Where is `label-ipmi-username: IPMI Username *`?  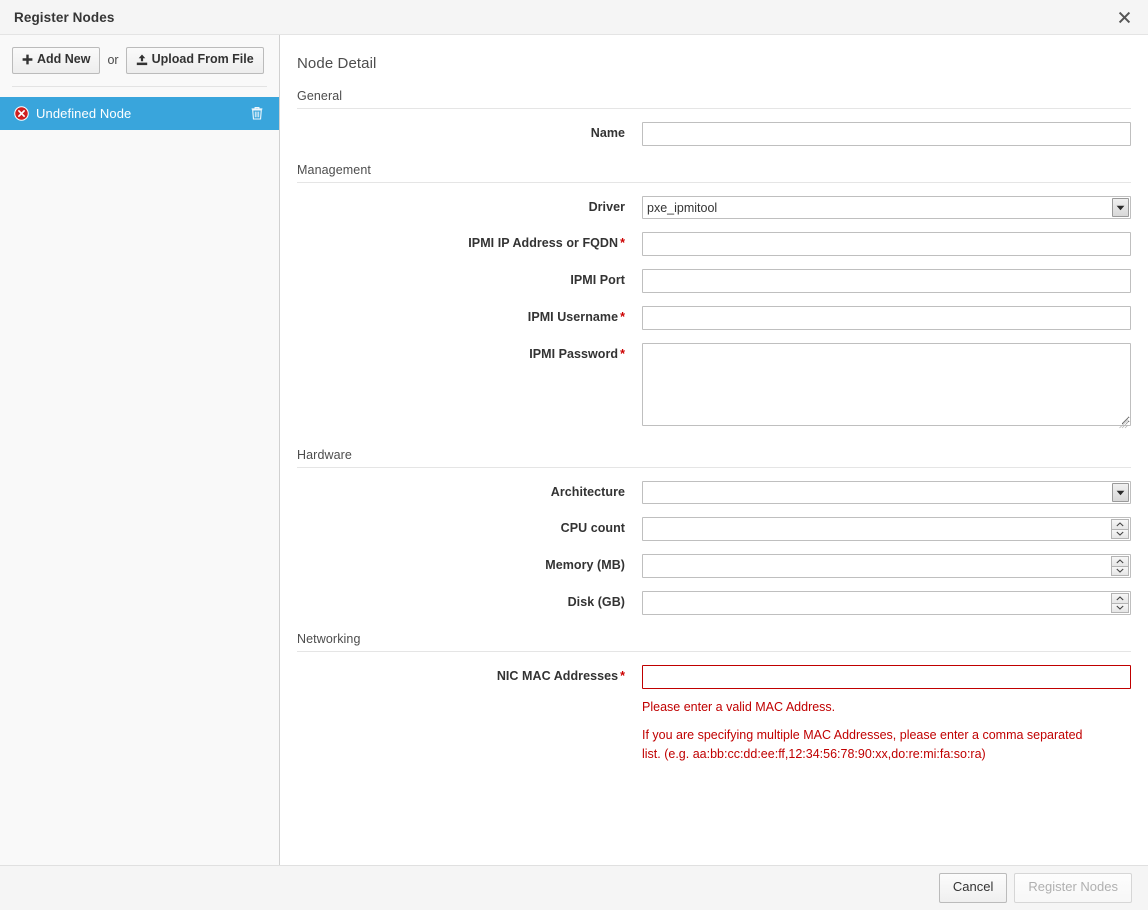
label-ipmi-username: IPMI Username * is located at coordinates (469, 315).